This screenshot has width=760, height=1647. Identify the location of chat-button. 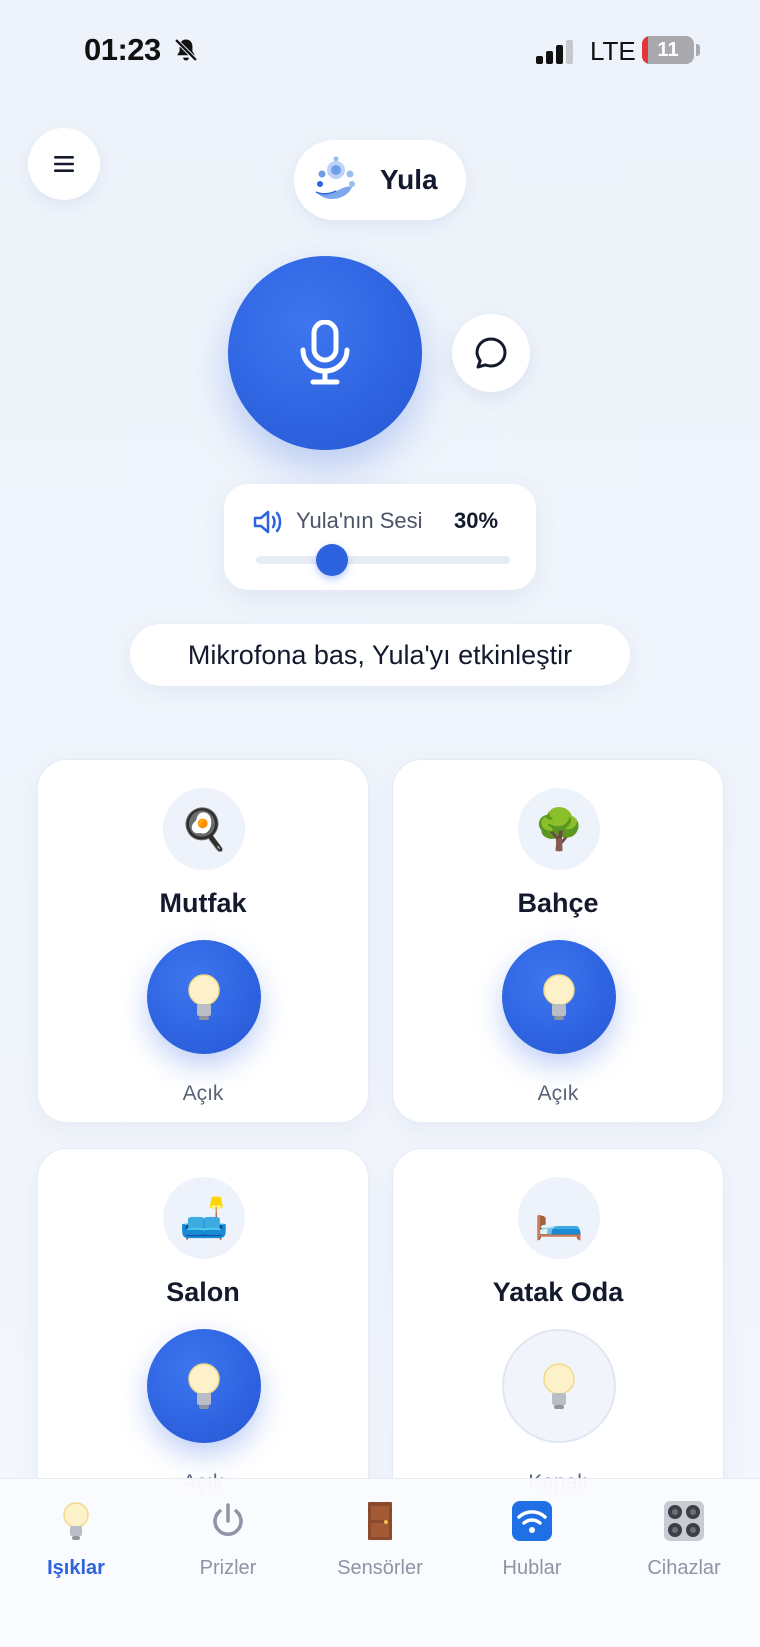
(491, 353).